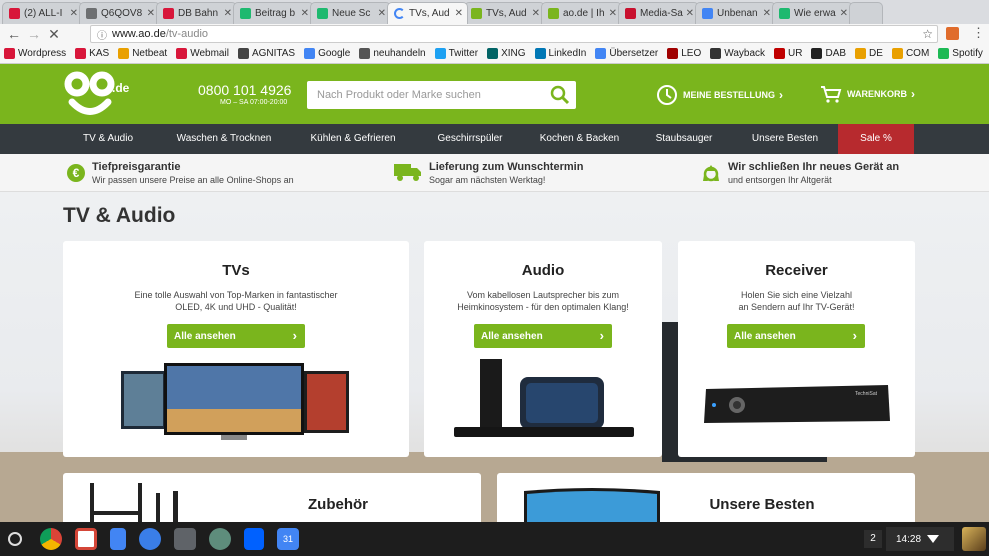 Image resolution: width=989 pixels, height=556 pixels. I want to click on calculator-icon, so click(185, 539).